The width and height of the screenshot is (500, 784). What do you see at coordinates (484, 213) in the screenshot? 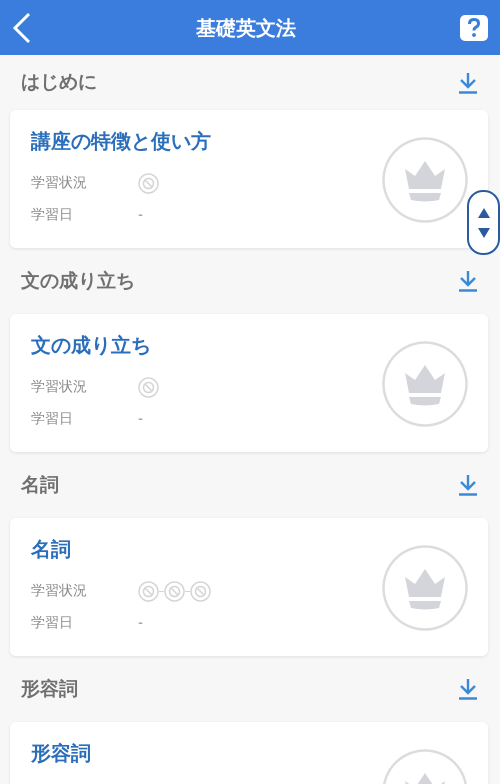
I see `up-icon` at bounding box center [484, 213].